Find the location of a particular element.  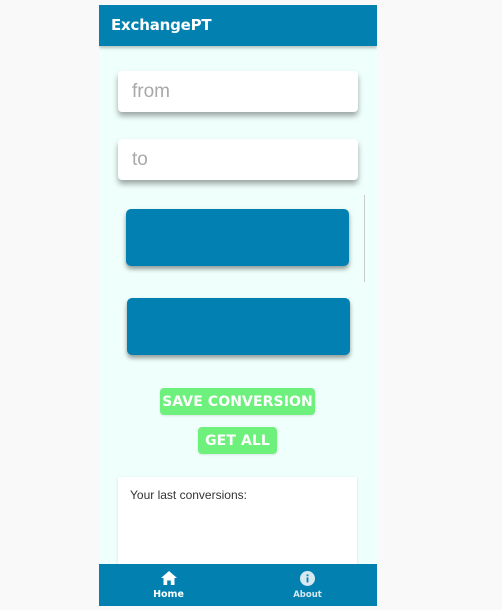

to-input is located at coordinates (238, 159).